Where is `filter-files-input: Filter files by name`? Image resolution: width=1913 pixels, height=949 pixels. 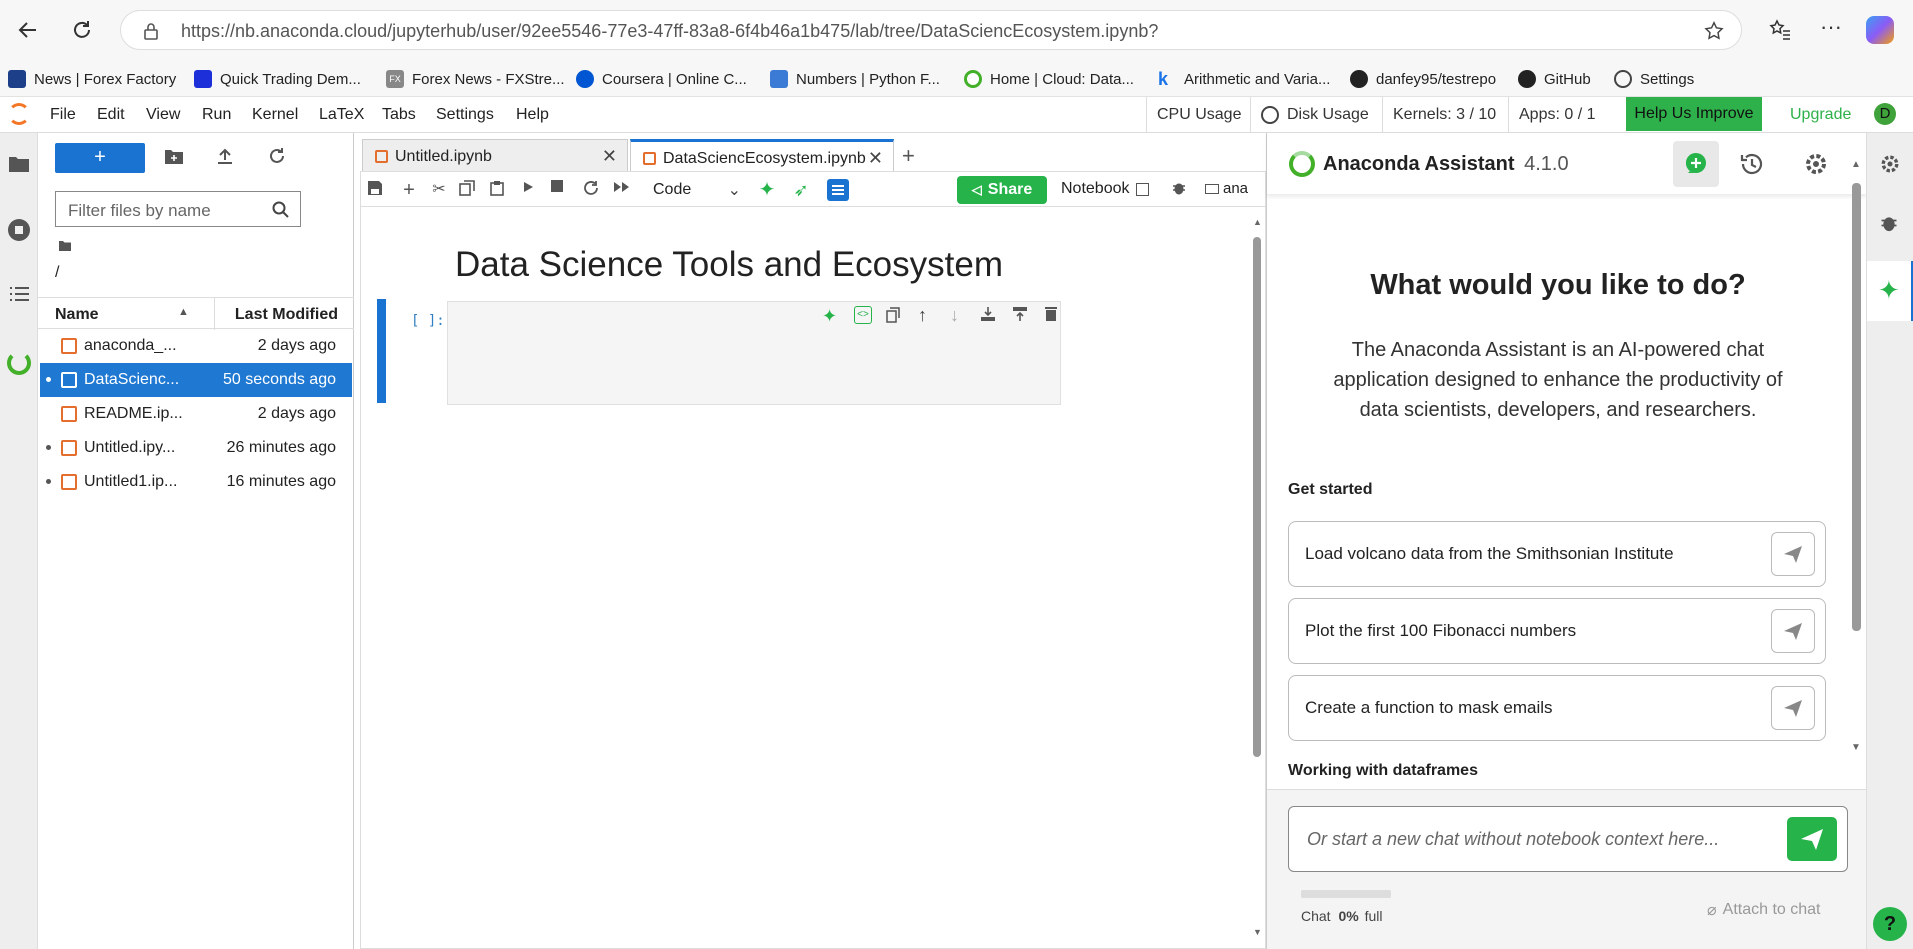
filter-files-input: Filter files by name is located at coordinates (178, 209).